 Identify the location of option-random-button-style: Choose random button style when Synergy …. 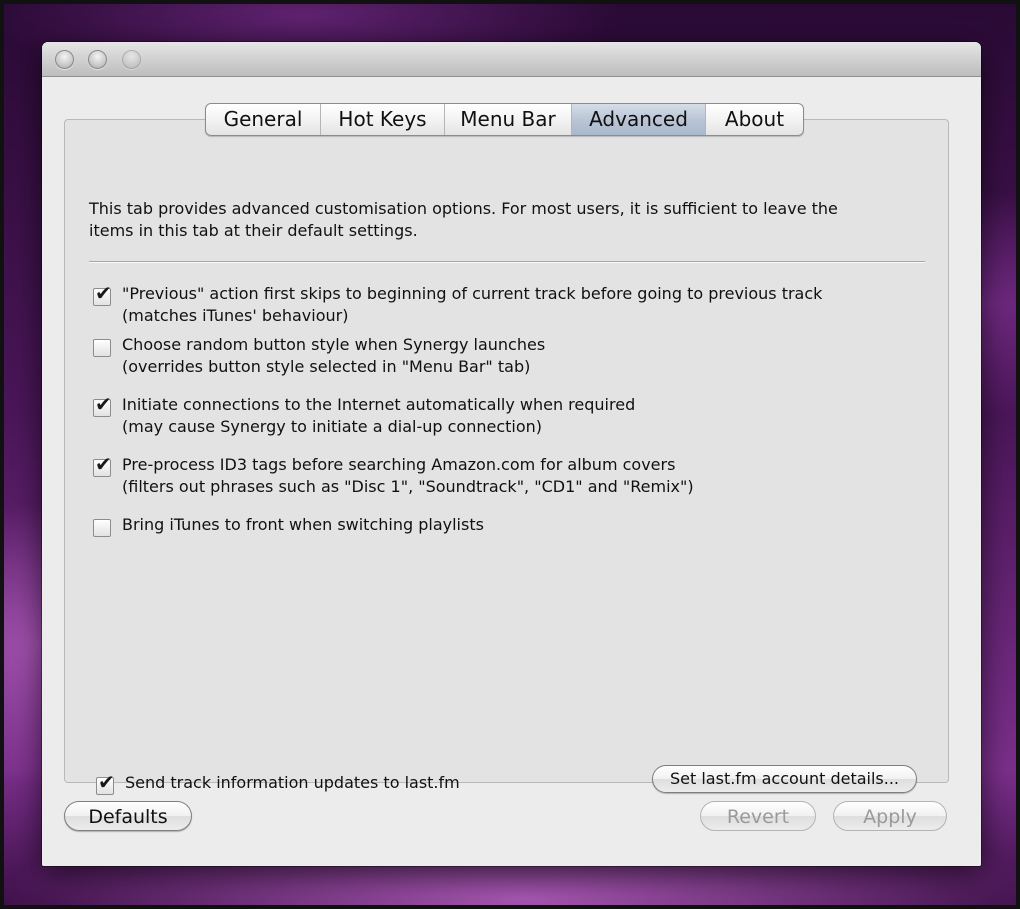
(319, 356).